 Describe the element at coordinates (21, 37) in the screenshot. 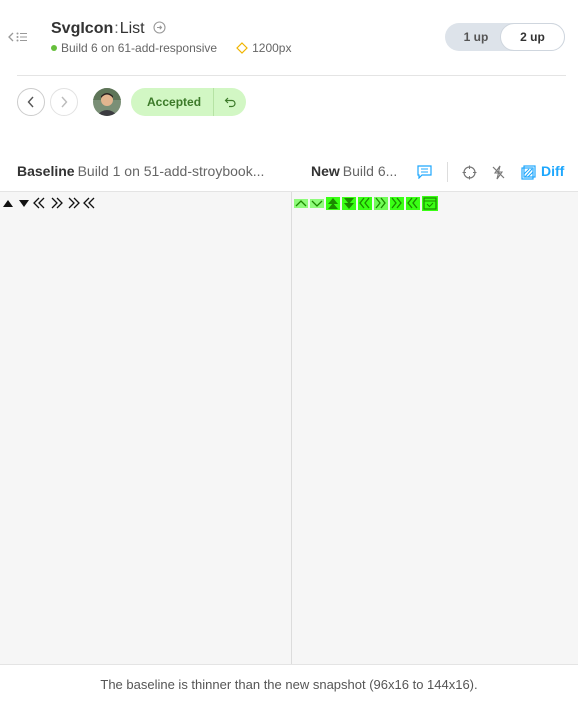

I see `list-icon` at that location.